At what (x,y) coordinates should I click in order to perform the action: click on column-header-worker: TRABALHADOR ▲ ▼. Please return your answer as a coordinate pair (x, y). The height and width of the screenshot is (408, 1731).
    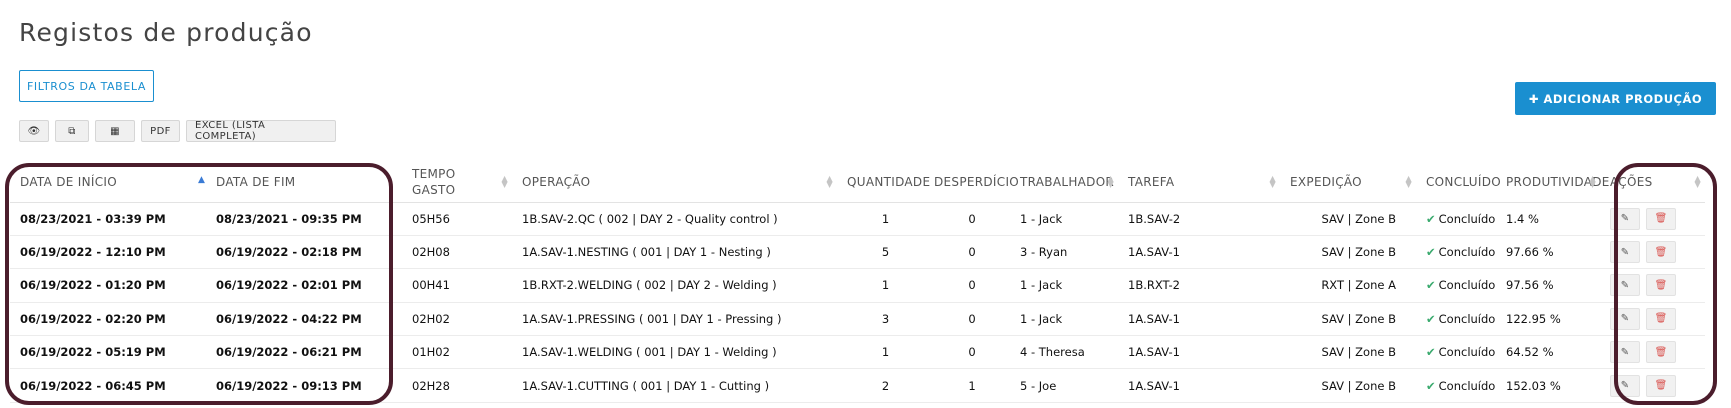
    Looking at the image, I should click on (1064, 183).